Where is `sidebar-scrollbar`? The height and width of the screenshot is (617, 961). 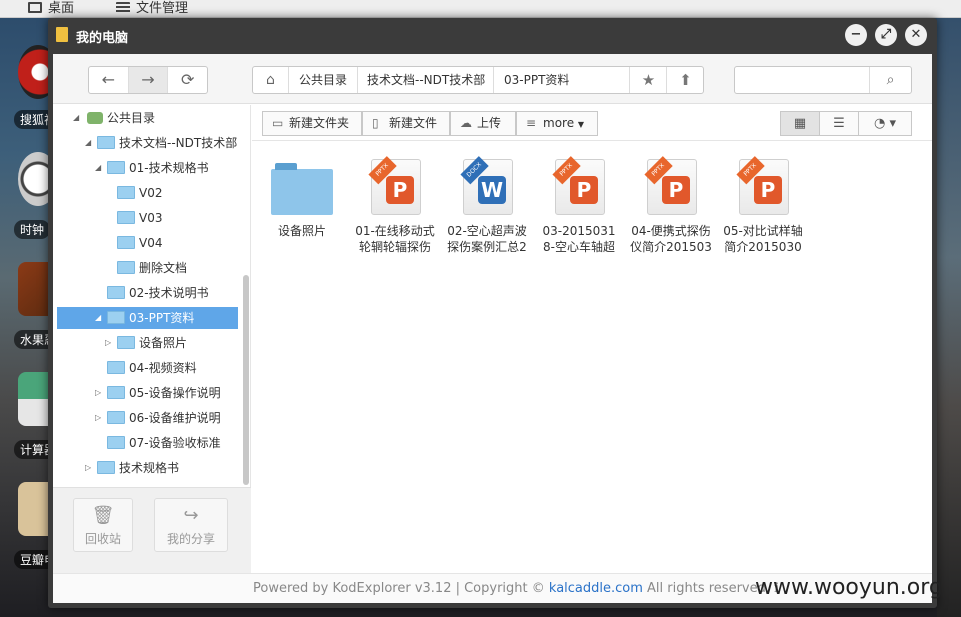 sidebar-scrollbar is located at coordinates (246, 380).